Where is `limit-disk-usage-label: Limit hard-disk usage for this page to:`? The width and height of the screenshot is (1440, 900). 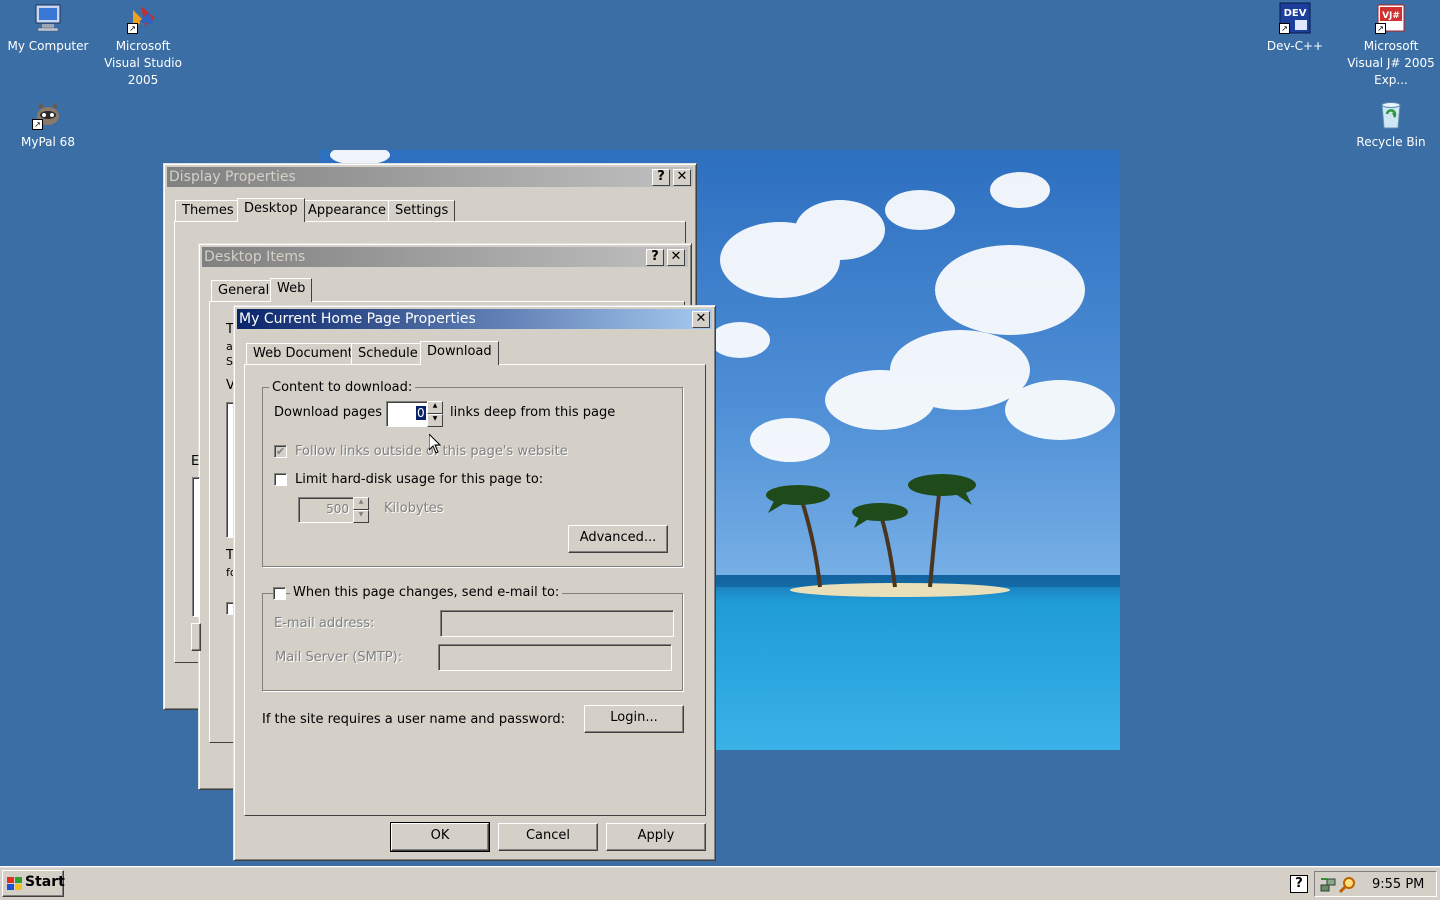 limit-disk-usage-label: Limit hard-disk usage for this page to: is located at coordinates (419, 479).